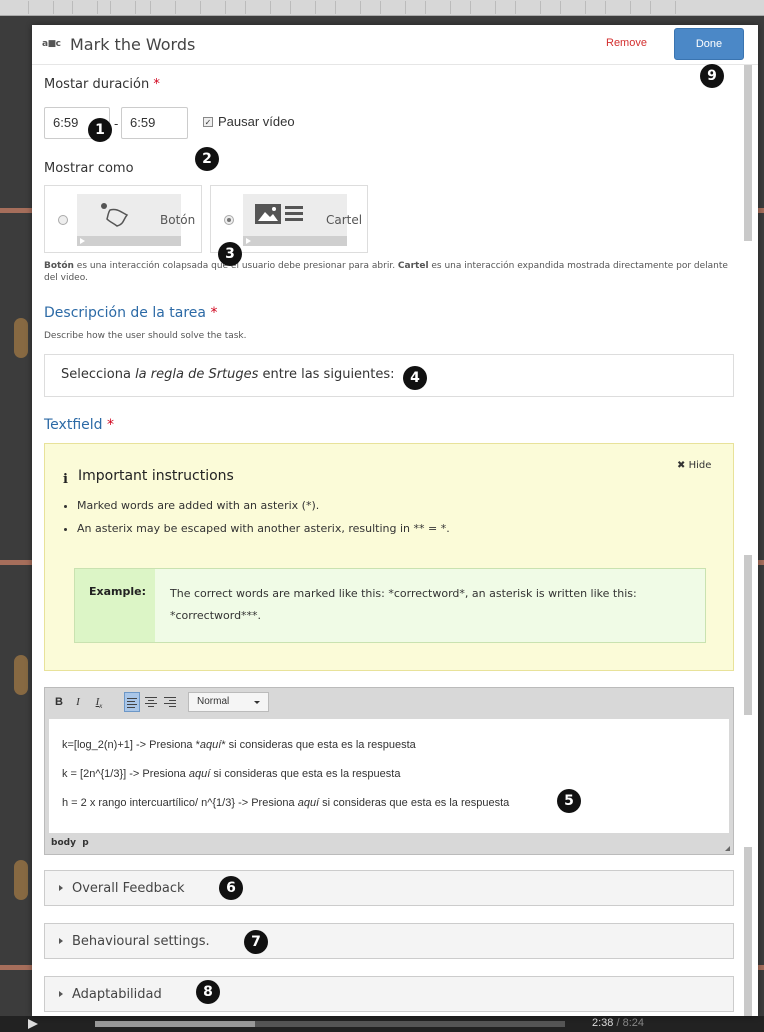 This screenshot has width=764, height=1032. Describe the element at coordinates (748, 540) in the screenshot. I see `scrollbar` at that location.